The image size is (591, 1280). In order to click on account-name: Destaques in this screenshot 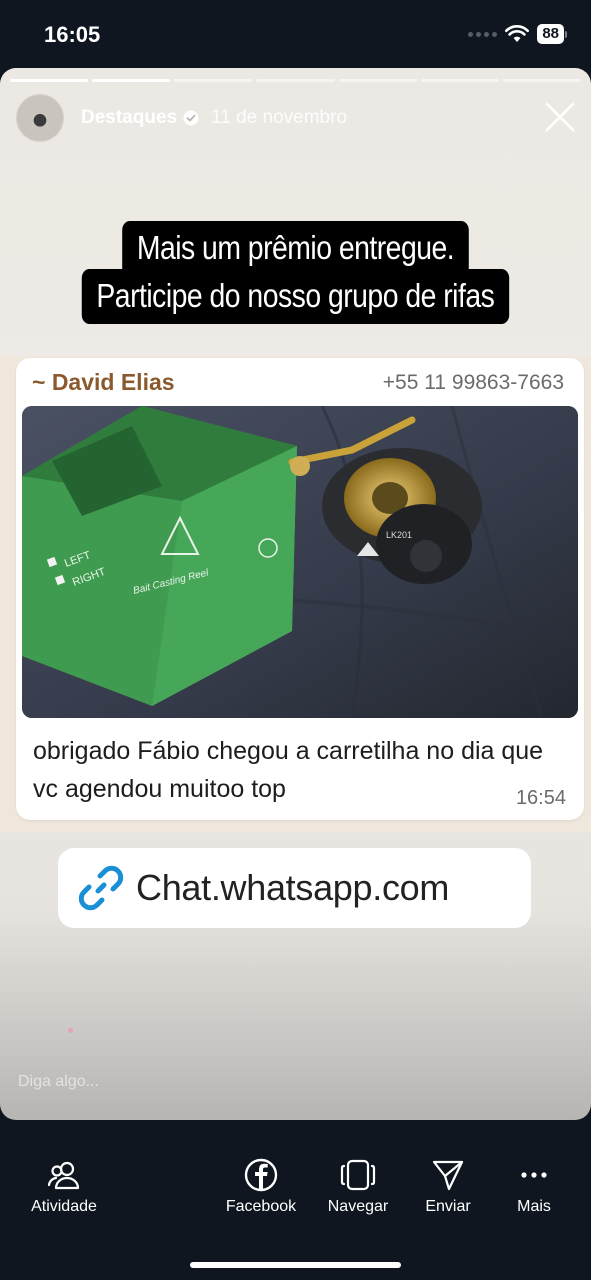, I will do `click(129, 118)`.